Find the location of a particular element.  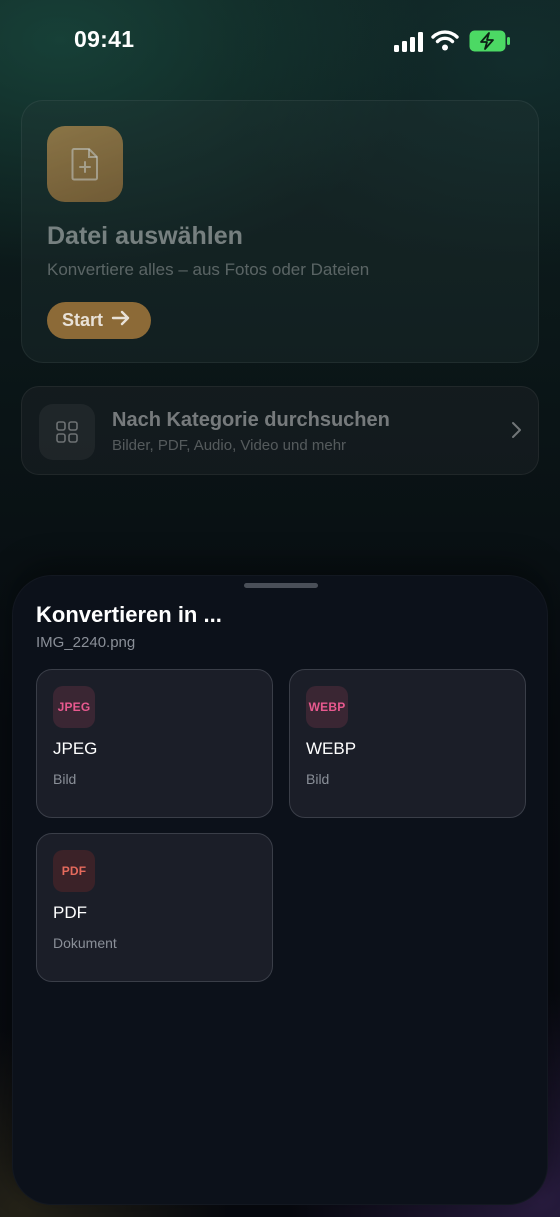

grid-icon is located at coordinates (67, 432).